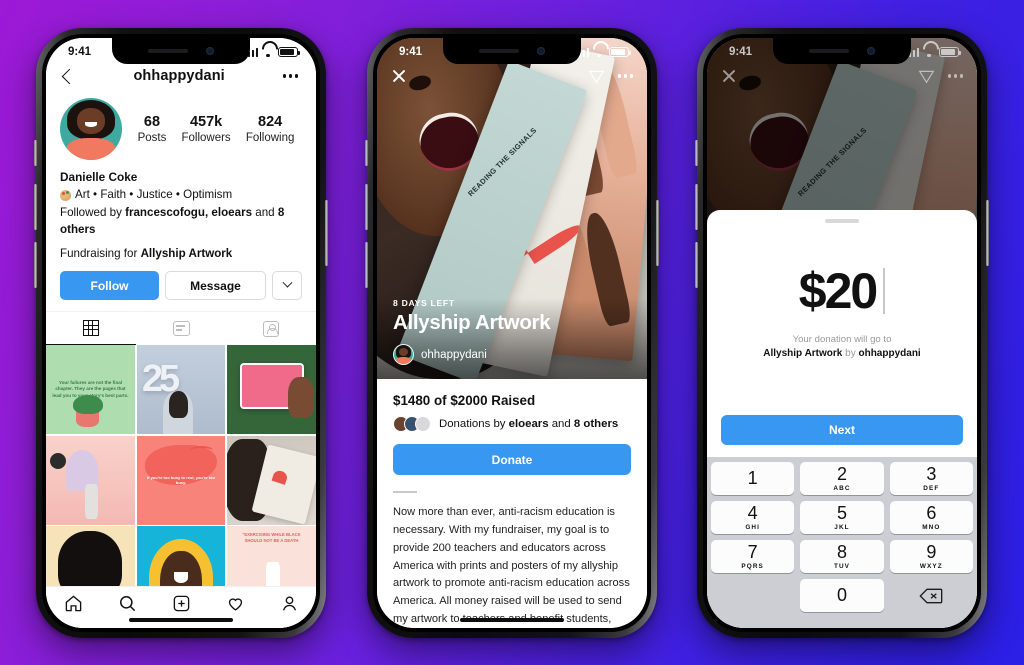  What do you see at coordinates (181, 51) in the screenshot?
I see `notch` at bounding box center [181, 51].